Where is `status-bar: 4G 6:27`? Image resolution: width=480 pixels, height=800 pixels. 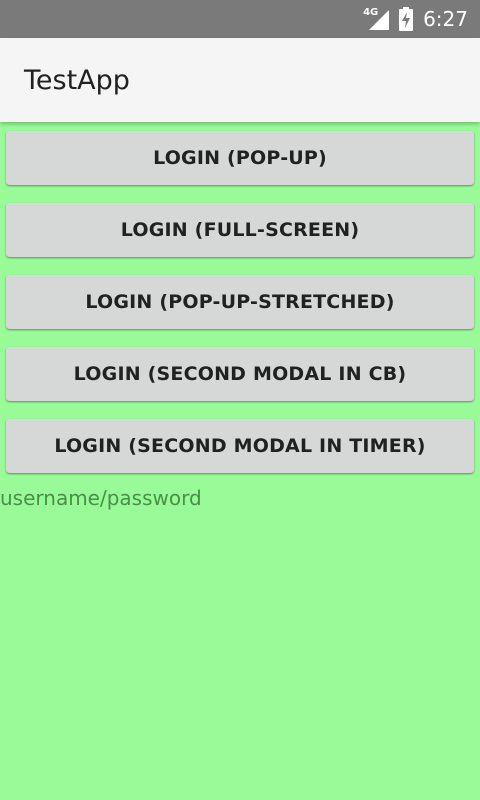 status-bar: 4G 6:27 is located at coordinates (240, 19).